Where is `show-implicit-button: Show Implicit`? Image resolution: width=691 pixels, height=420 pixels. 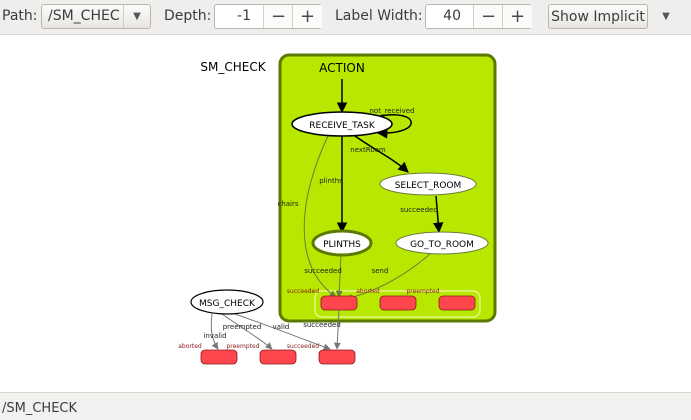
show-implicit-button: Show Implicit is located at coordinates (598, 16).